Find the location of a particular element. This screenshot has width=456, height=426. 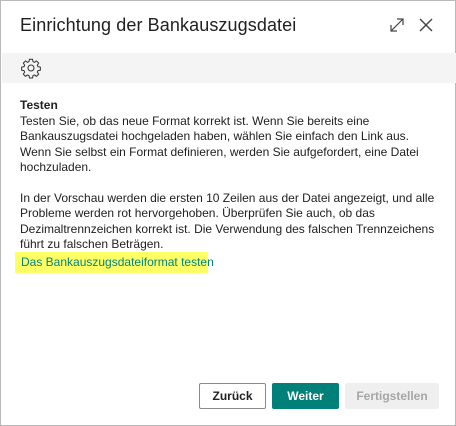

section-heading: Testen is located at coordinates (39, 105).